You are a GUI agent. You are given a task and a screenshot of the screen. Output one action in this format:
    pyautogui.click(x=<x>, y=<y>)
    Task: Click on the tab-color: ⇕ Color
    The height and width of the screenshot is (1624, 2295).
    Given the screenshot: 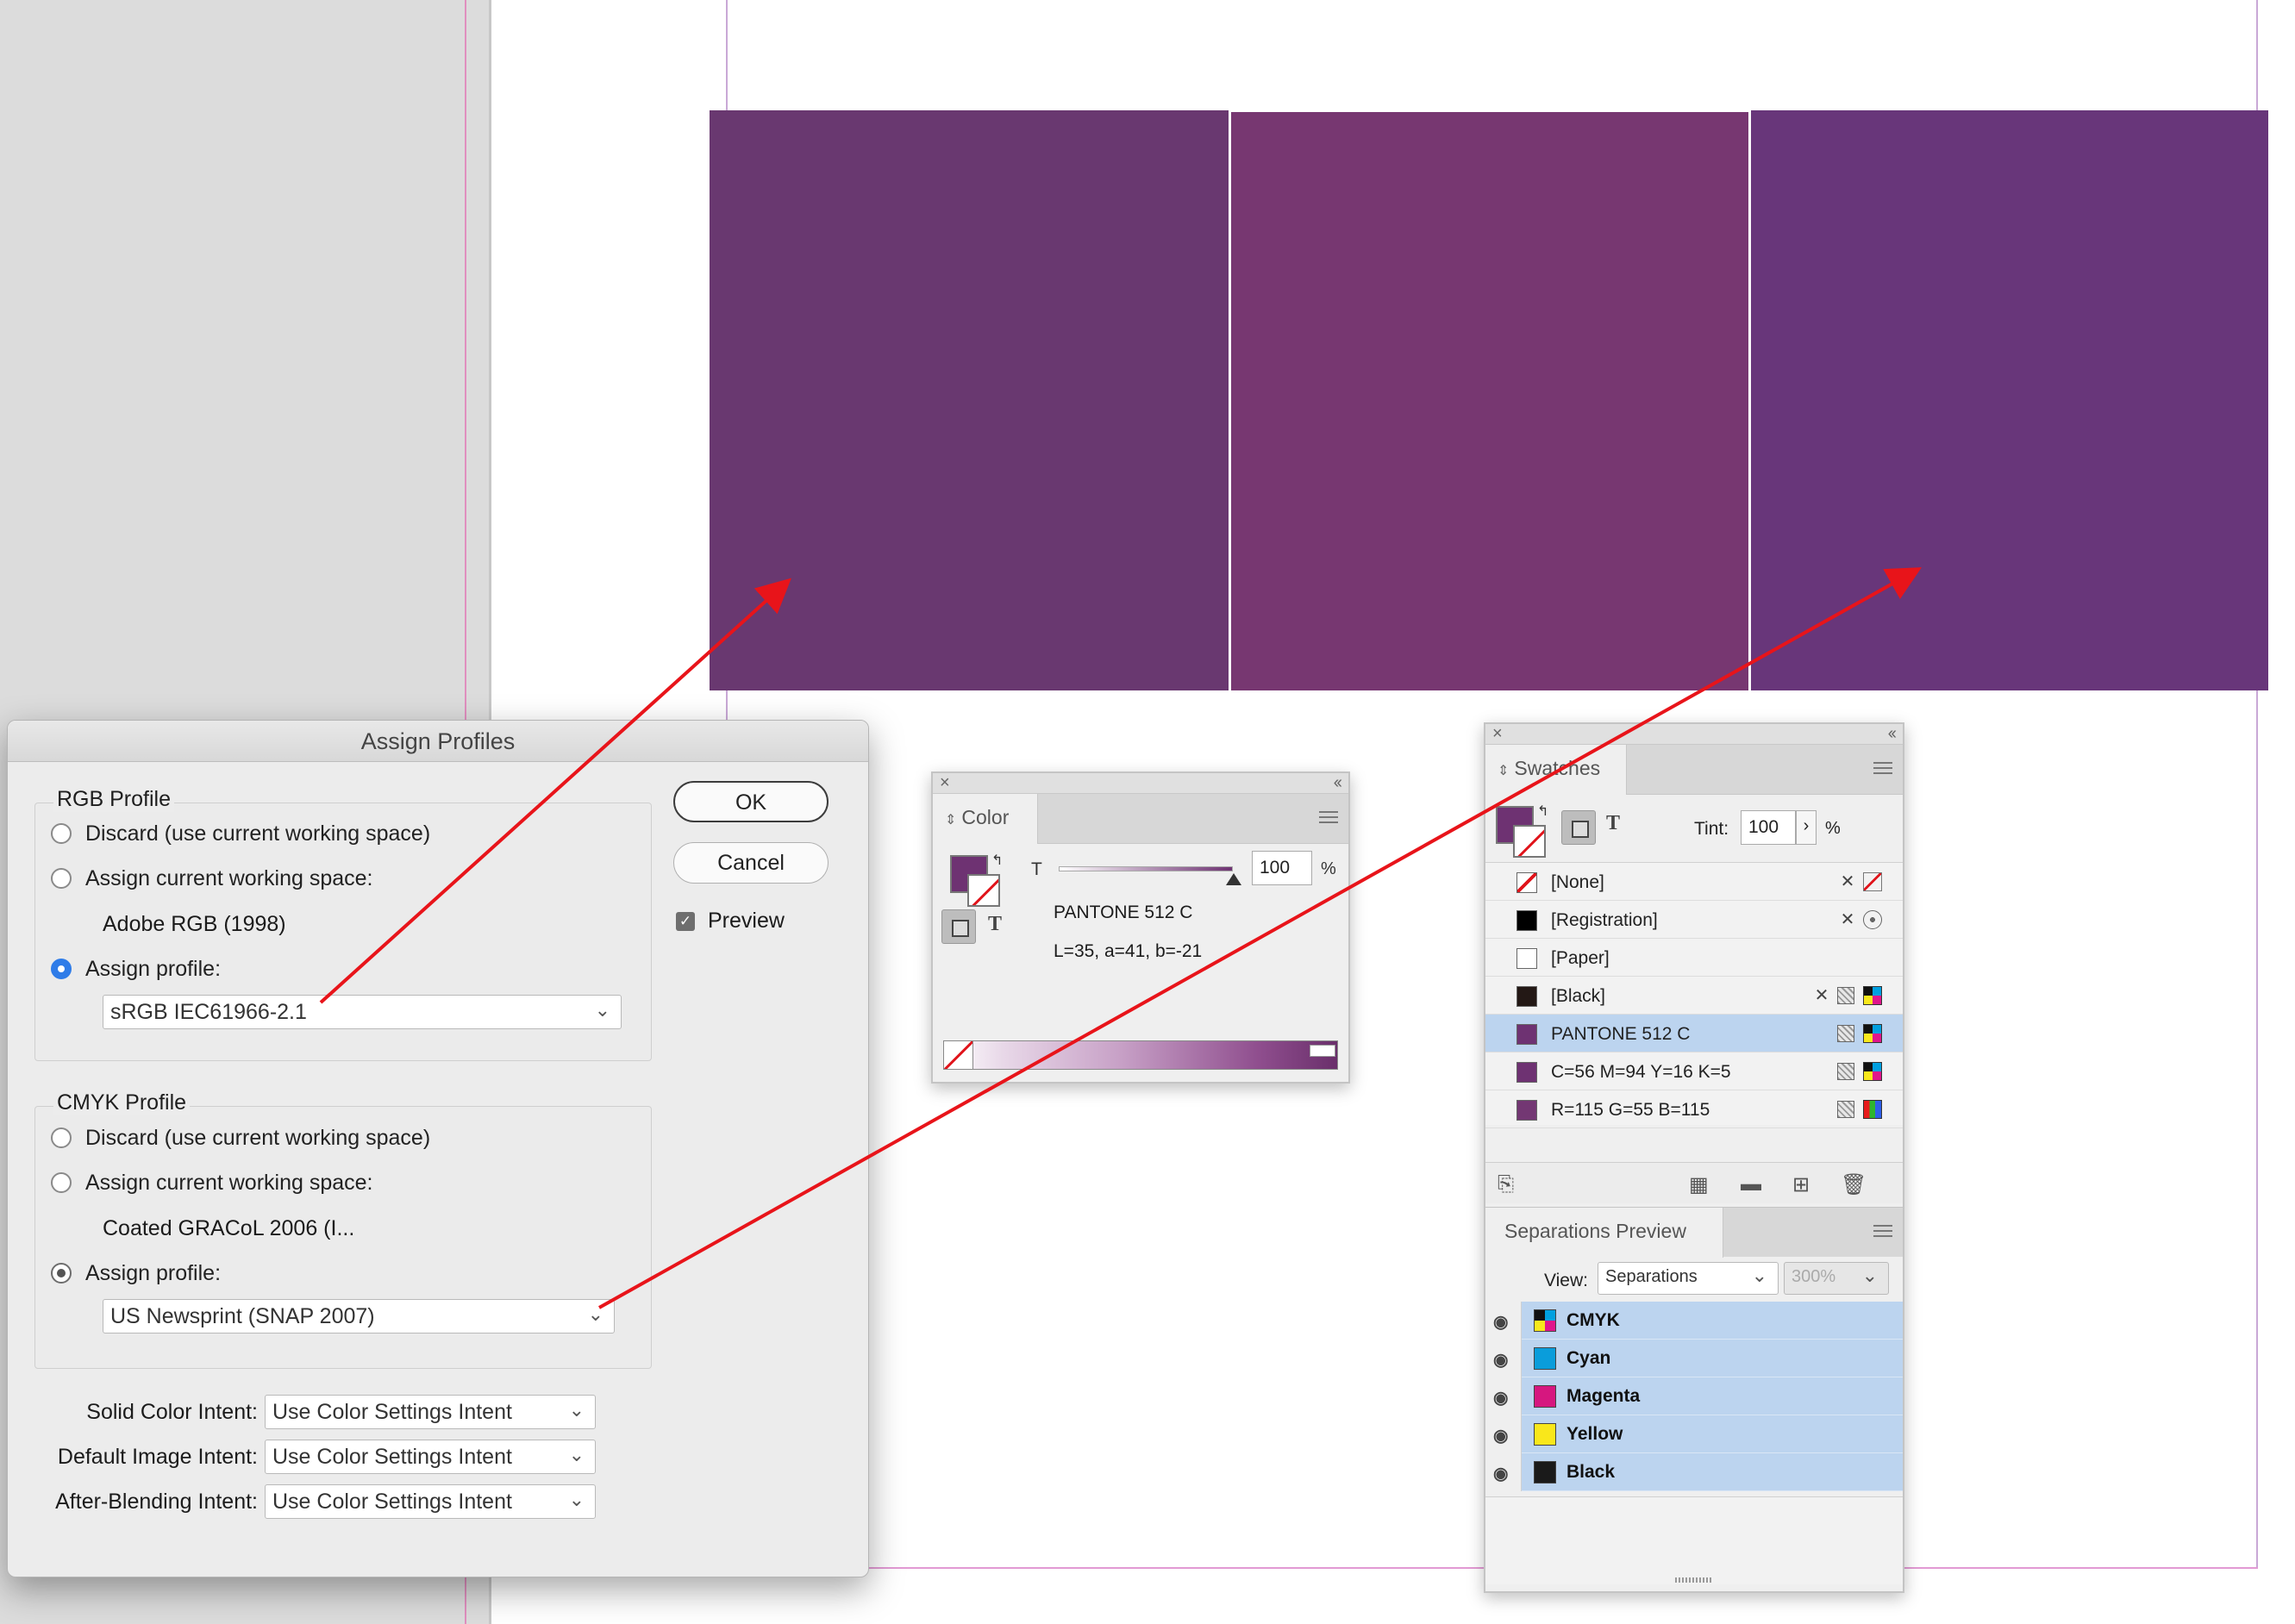 What is the action you would take?
    pyautogui.click(x=985, y=819)
    